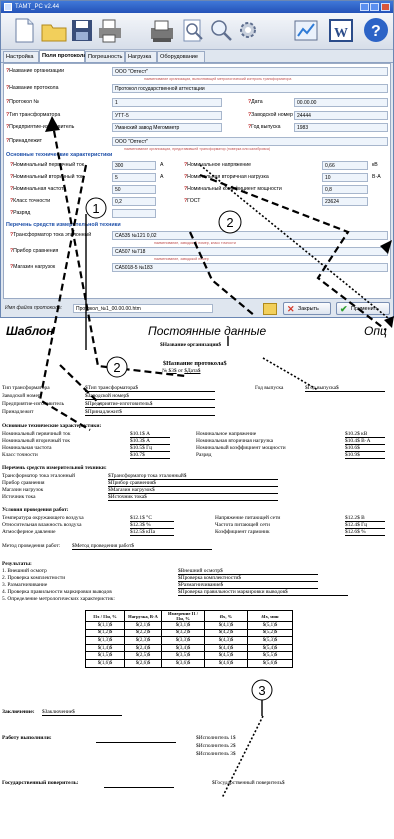 Image resolution: width=394 pixels, height=839 pixels. I want to click on doc-ref-label: Трансформатор тока эталонный, so click(39, 476).